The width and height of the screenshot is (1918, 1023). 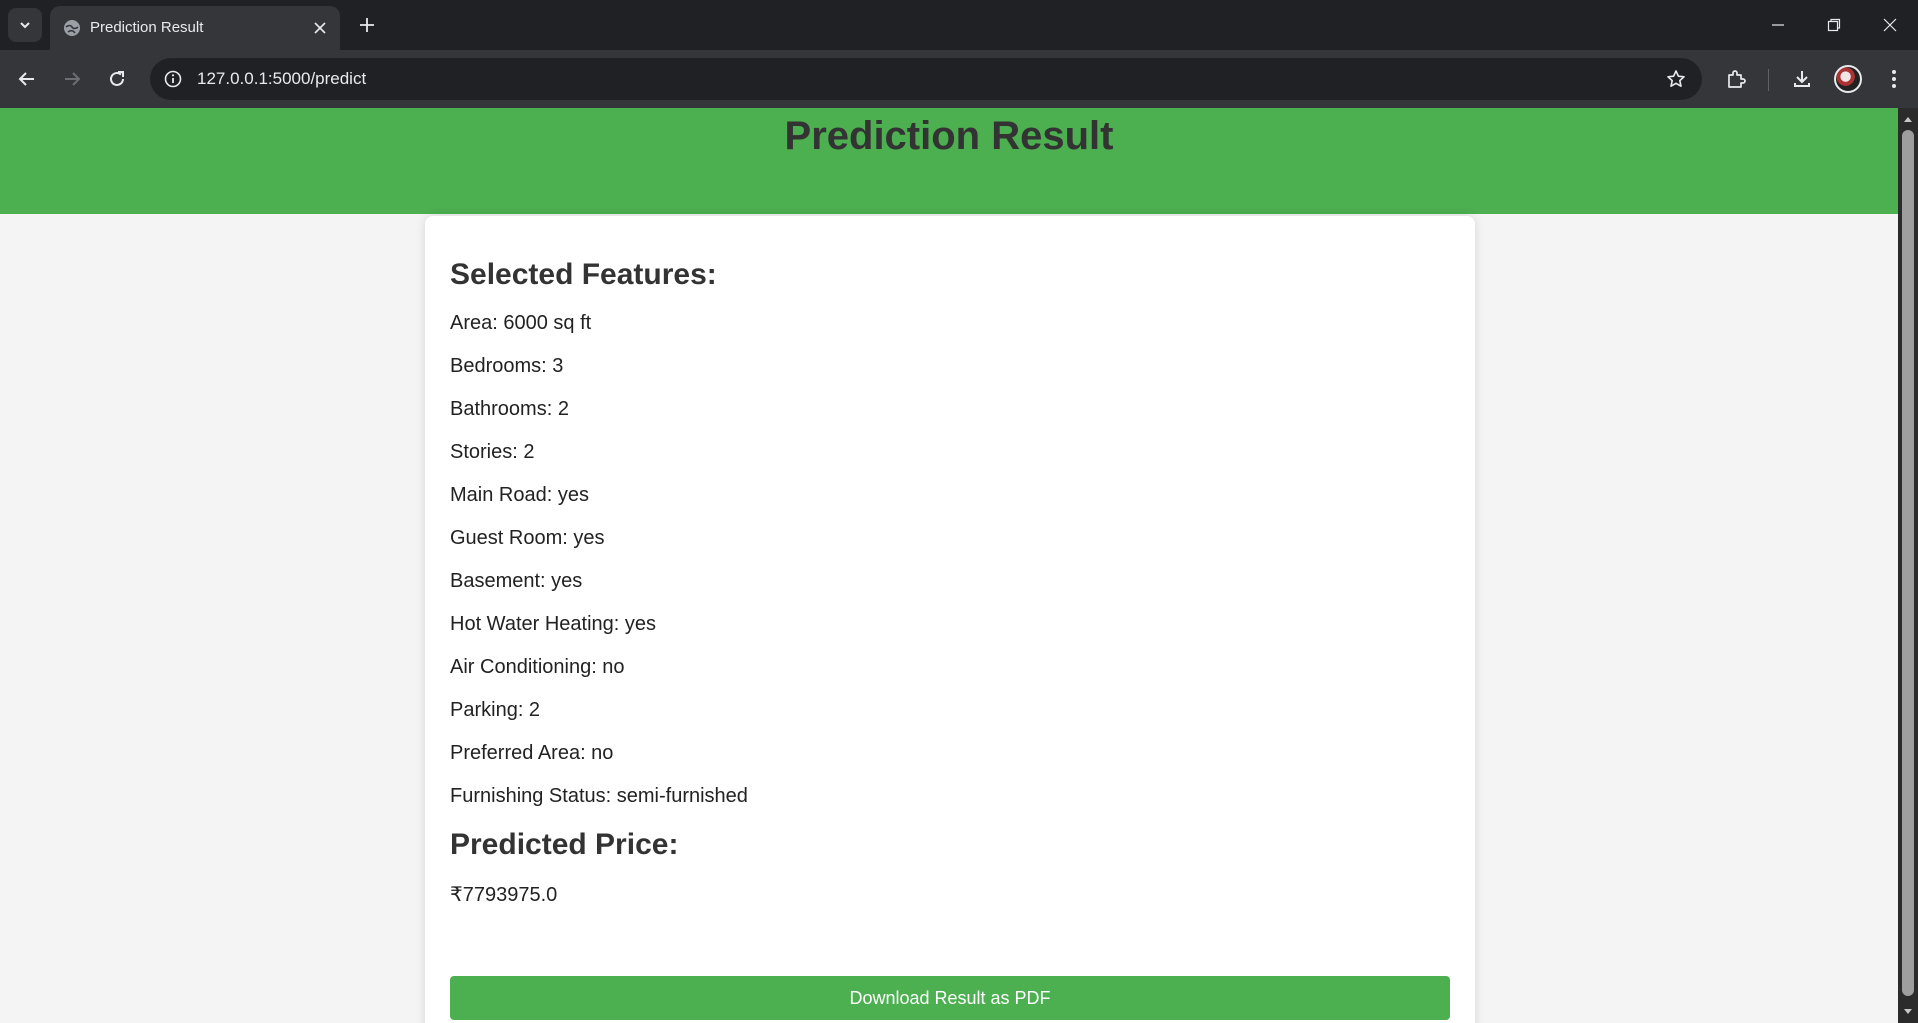 I want to click on restore-icon, so click(x=1834, y=25).